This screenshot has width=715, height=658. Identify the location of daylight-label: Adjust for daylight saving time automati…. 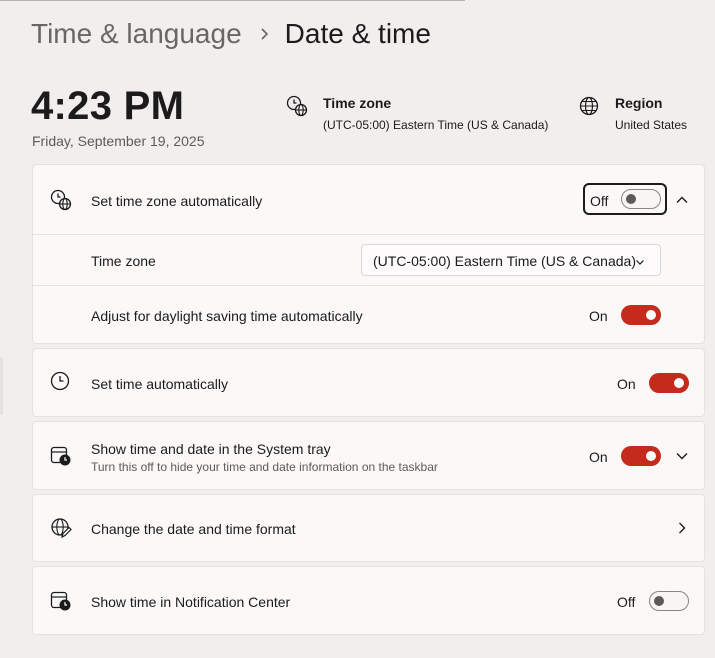
(227, 316).